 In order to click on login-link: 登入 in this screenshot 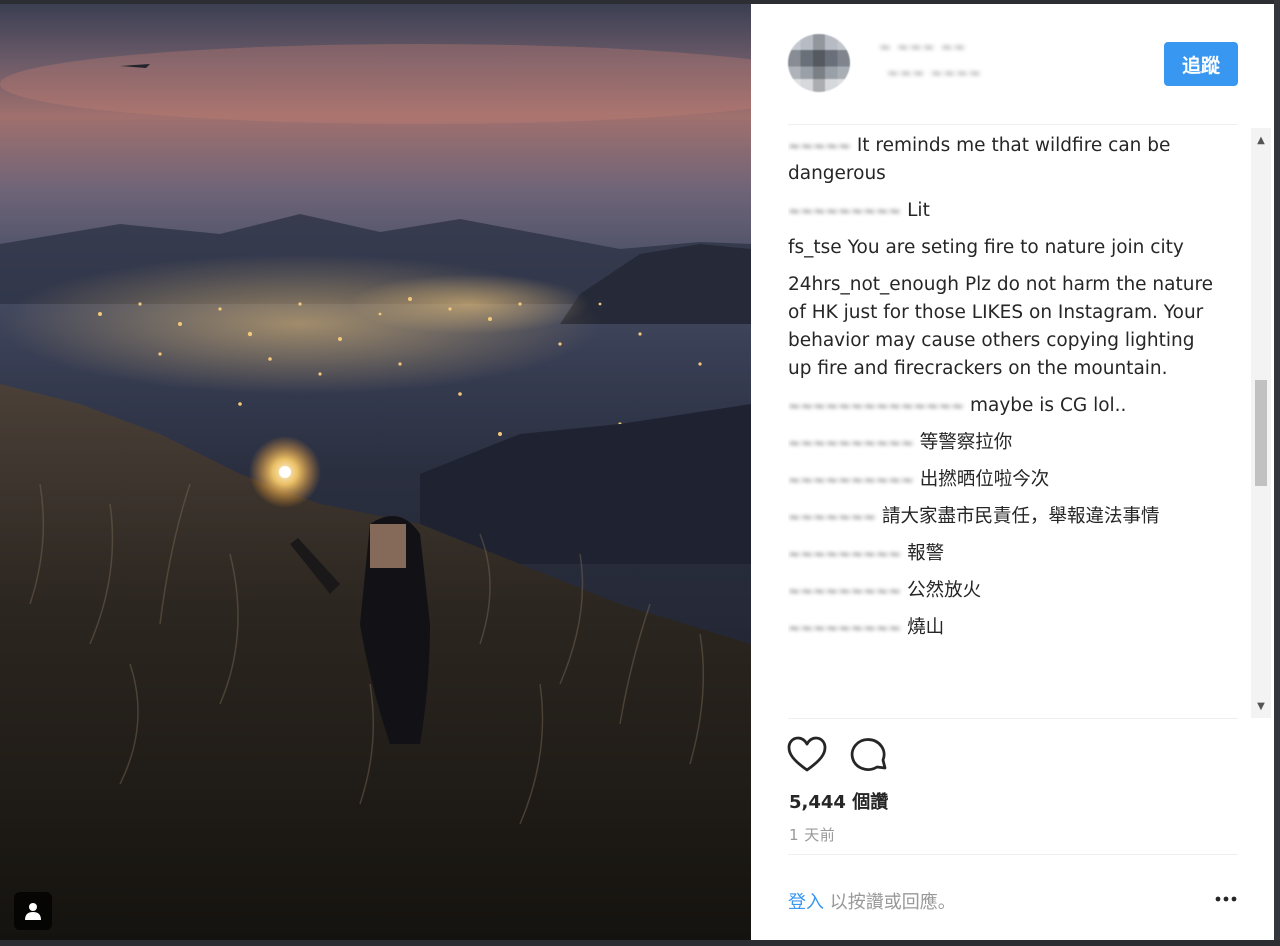, I will do `click(806, 902)`.